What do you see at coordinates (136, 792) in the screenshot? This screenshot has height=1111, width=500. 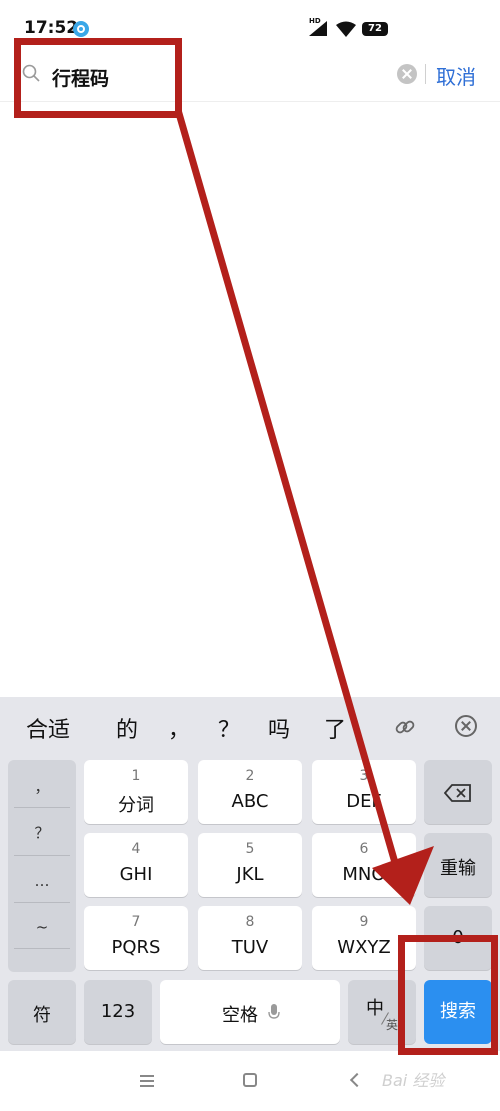 I see `key-1: 1 分词` at bounding box center [136, 792].